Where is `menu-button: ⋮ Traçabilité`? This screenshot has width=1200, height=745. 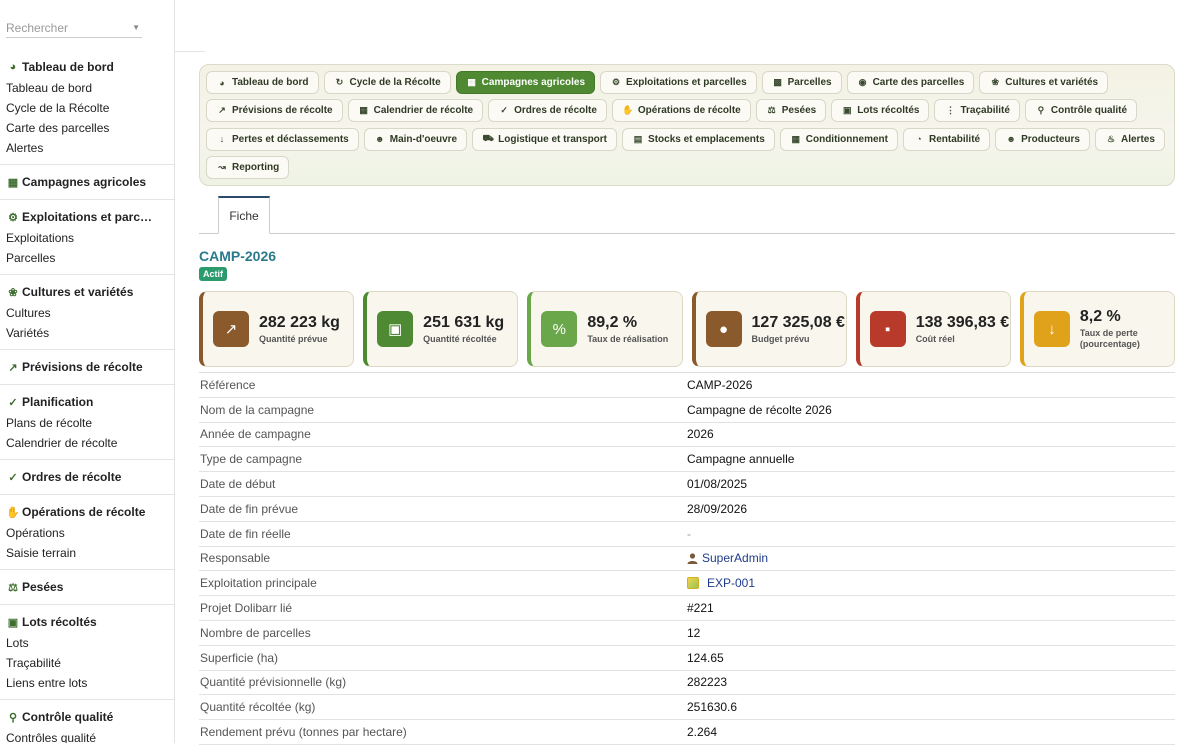
menu-button: ⋮ Traçabilité is located at coordinates (977, 111).